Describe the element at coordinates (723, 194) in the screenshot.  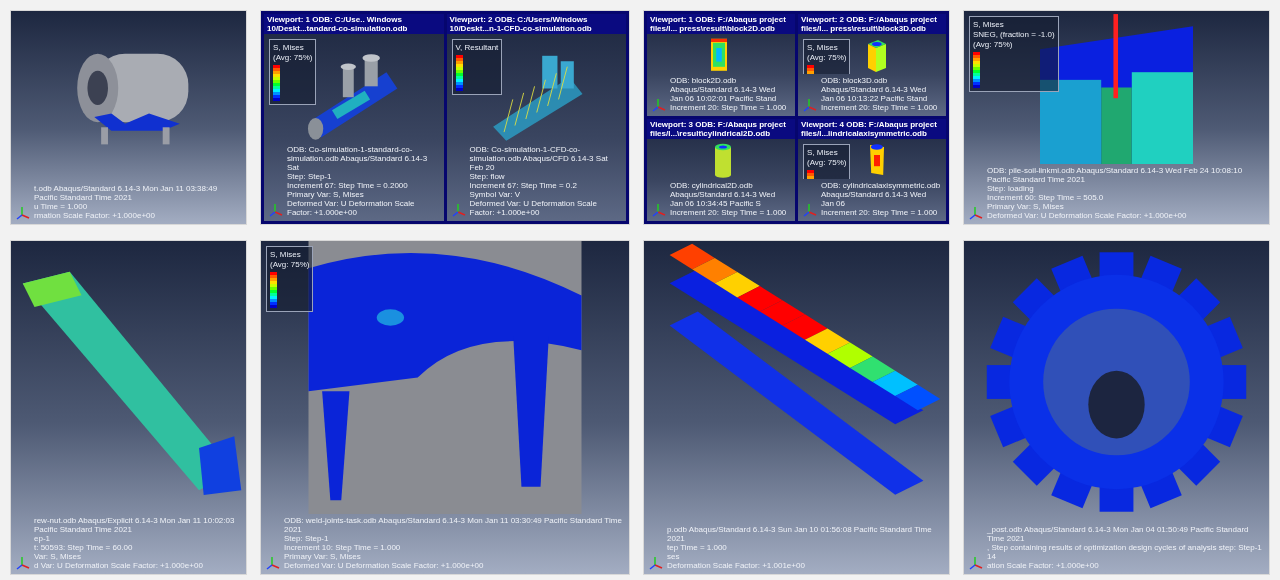
I see `status-text: ODB: cylindrical2D.odb Abaqus/Standard 6.14-3 Wed Jan 06 10:34:45 Pacific S` at that location.